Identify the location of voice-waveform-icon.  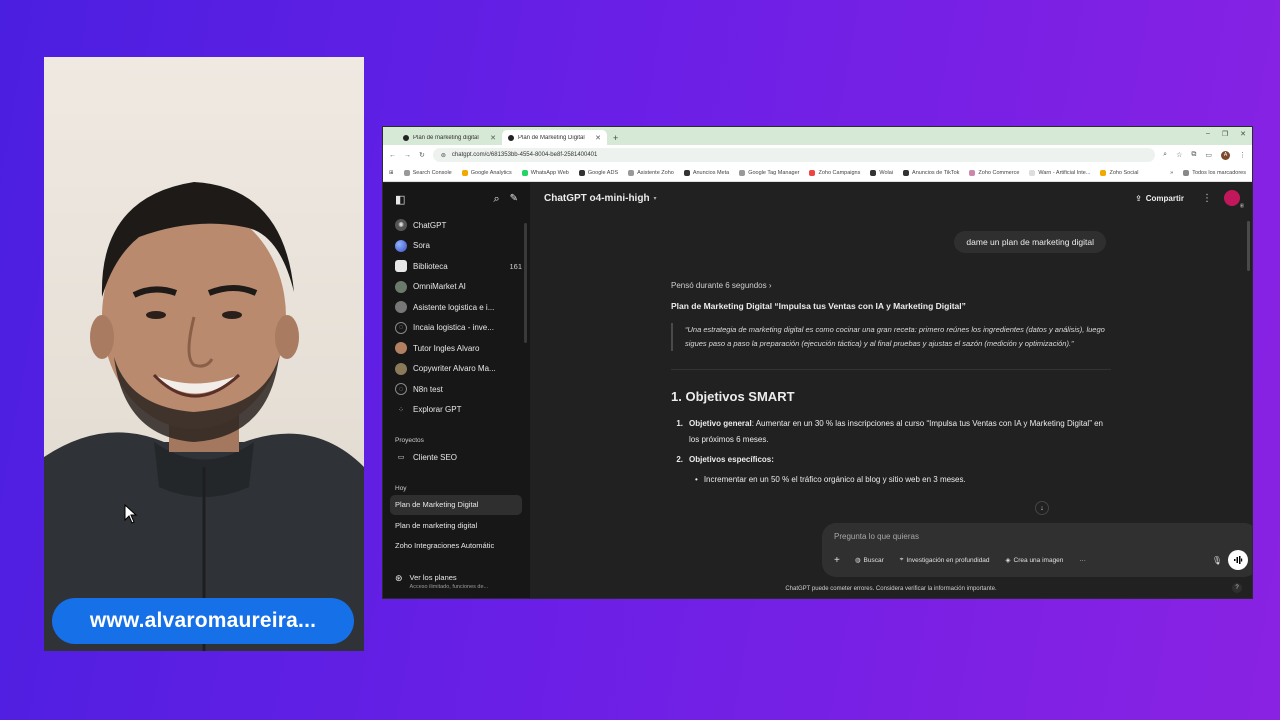
(1238, 560).